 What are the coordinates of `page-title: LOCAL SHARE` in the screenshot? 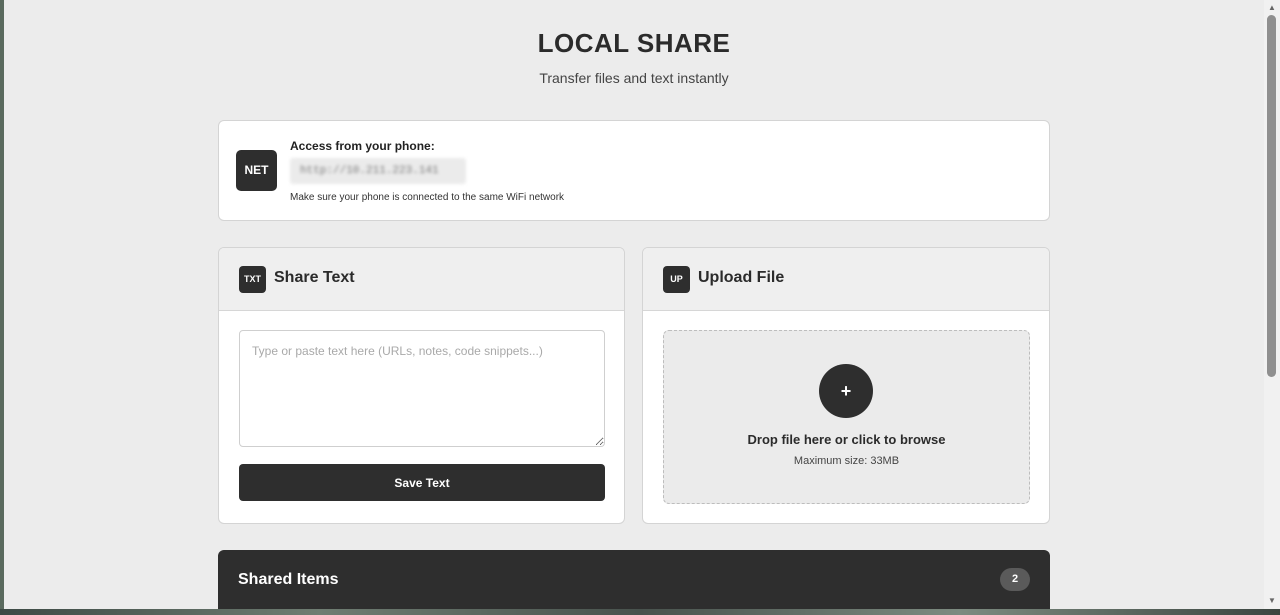 It's located at (634, 43).